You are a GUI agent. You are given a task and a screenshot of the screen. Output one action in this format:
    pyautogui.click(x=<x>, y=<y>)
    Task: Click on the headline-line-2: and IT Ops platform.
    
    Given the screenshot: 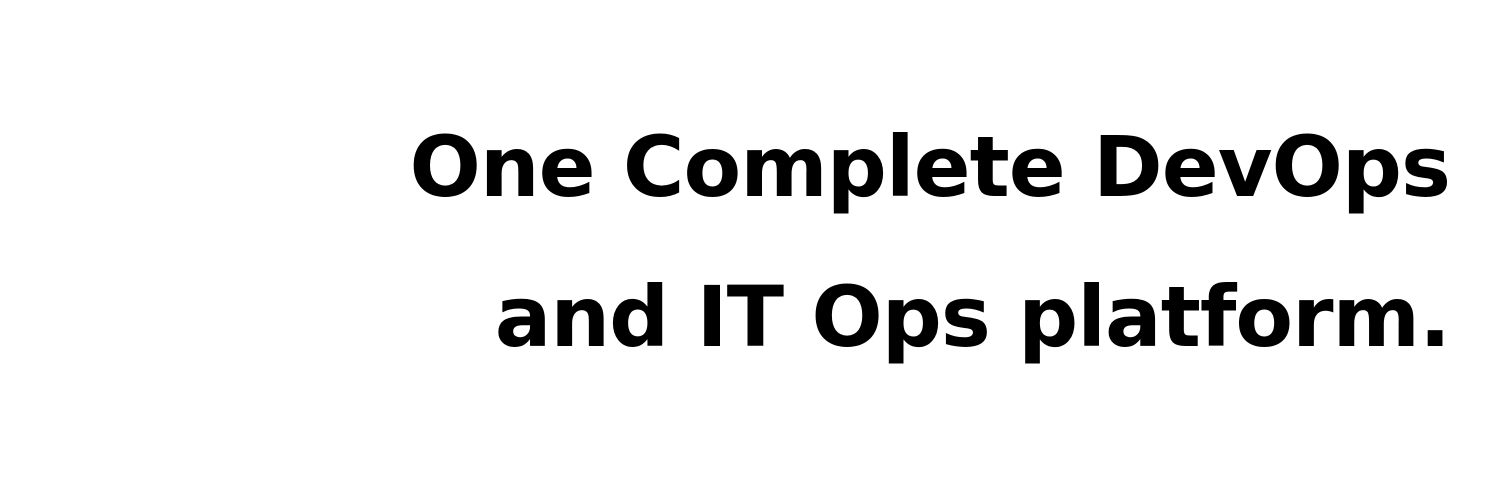 What is the action you would take?
    pyautogui.click(x=972, y=317)
    